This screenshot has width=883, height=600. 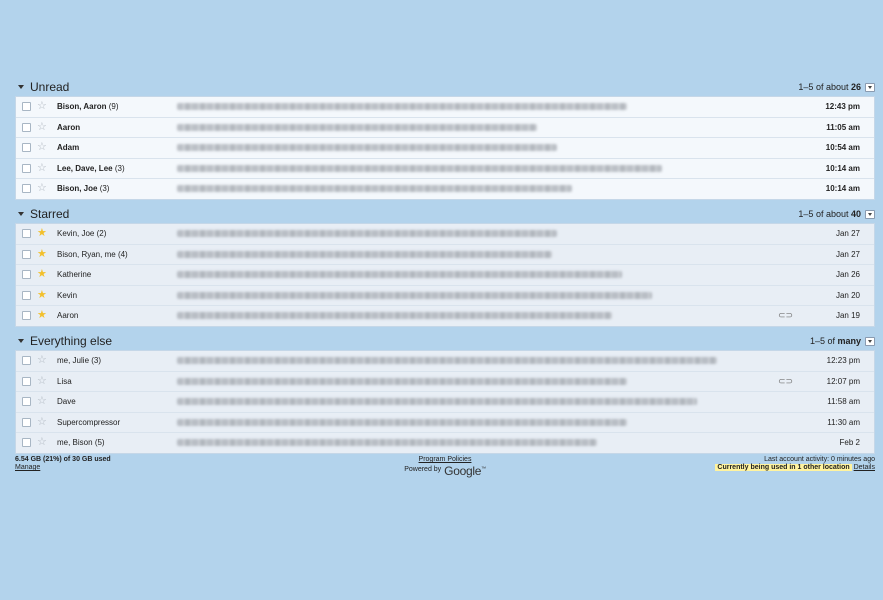 I want to click on last-activity-text: Last account activity: 0 minutes ago, so click(x=819, y=459).